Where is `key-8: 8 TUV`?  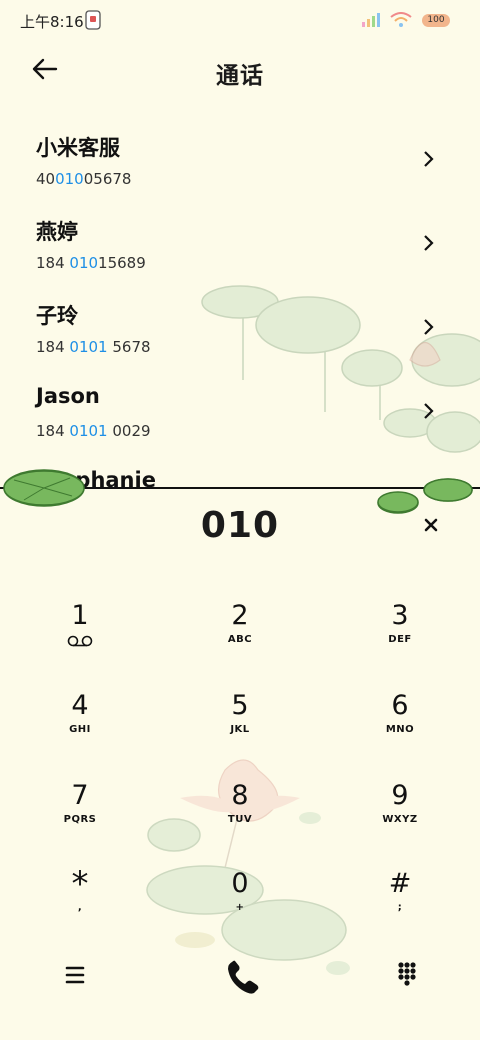
key-8: 8 TUV is located at coordinates (240, 820).